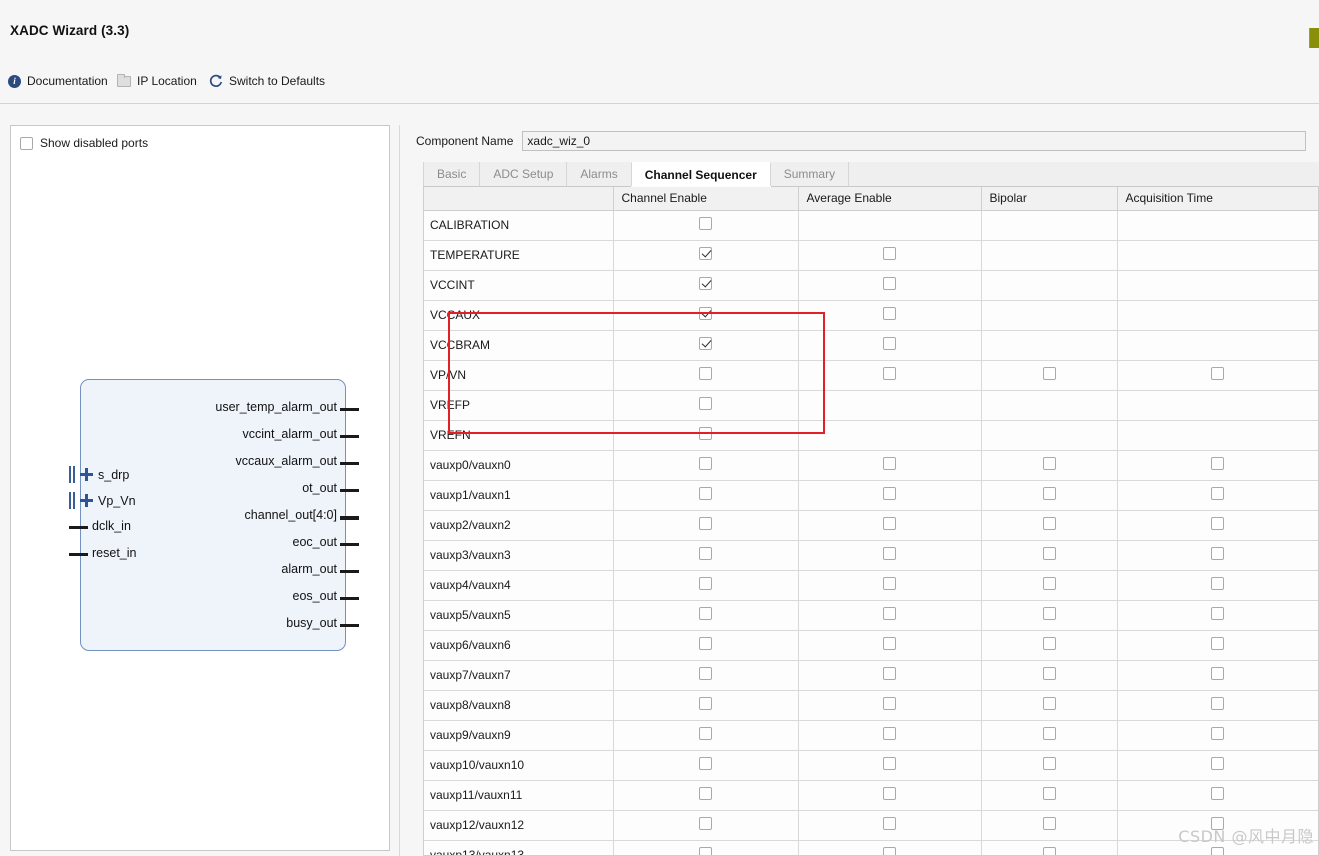  Describe the element at coordinates (102, 500) in the screenshot. I see `port-vp-vn: Vp_Vn` at that location.